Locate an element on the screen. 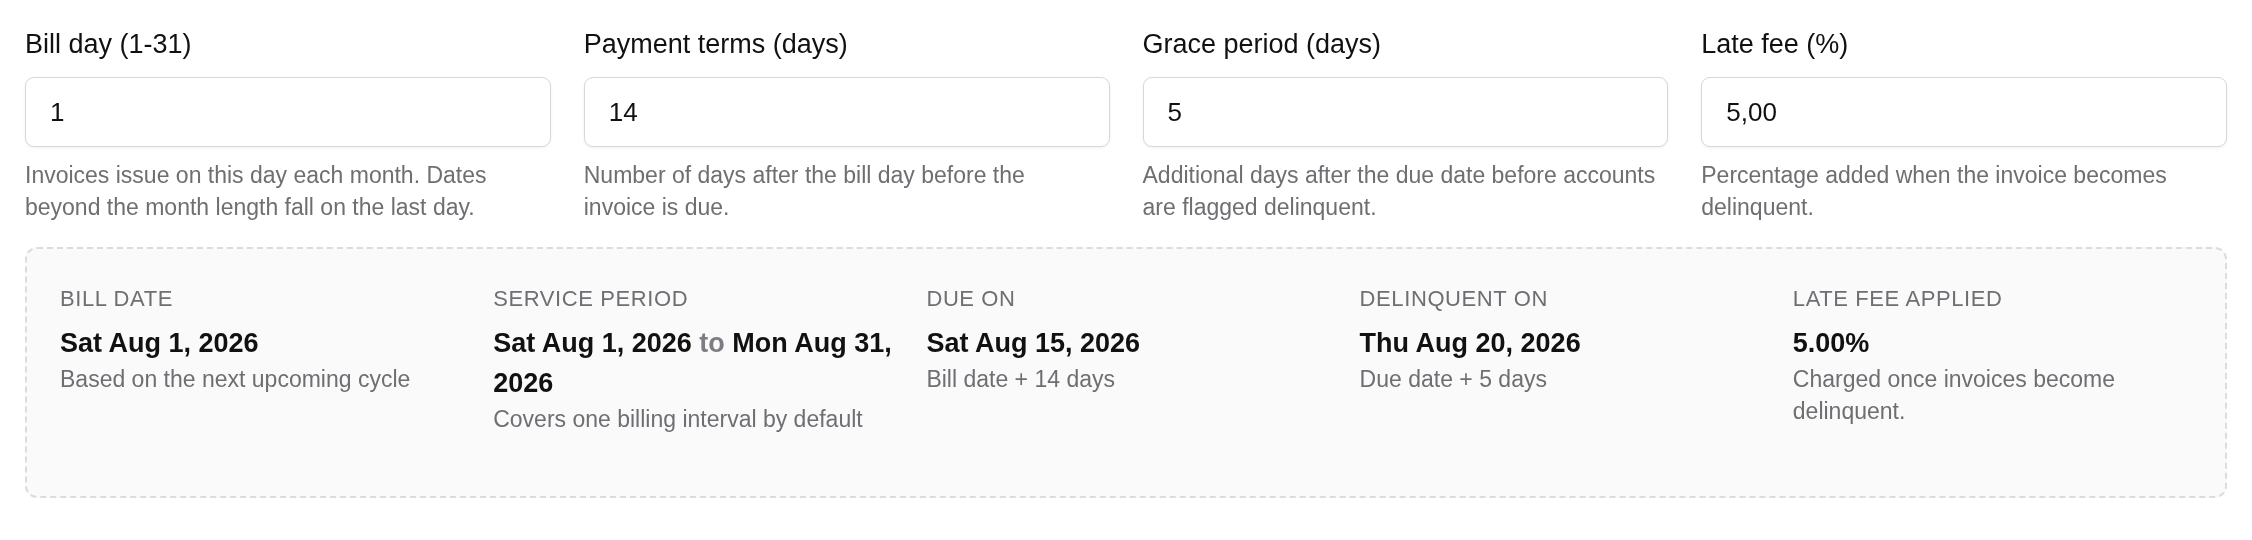 The height and width of the screenshot is (540, 2252). summary-value: Sat Aug 15, 2026 is located at coordinates (1033, 343).